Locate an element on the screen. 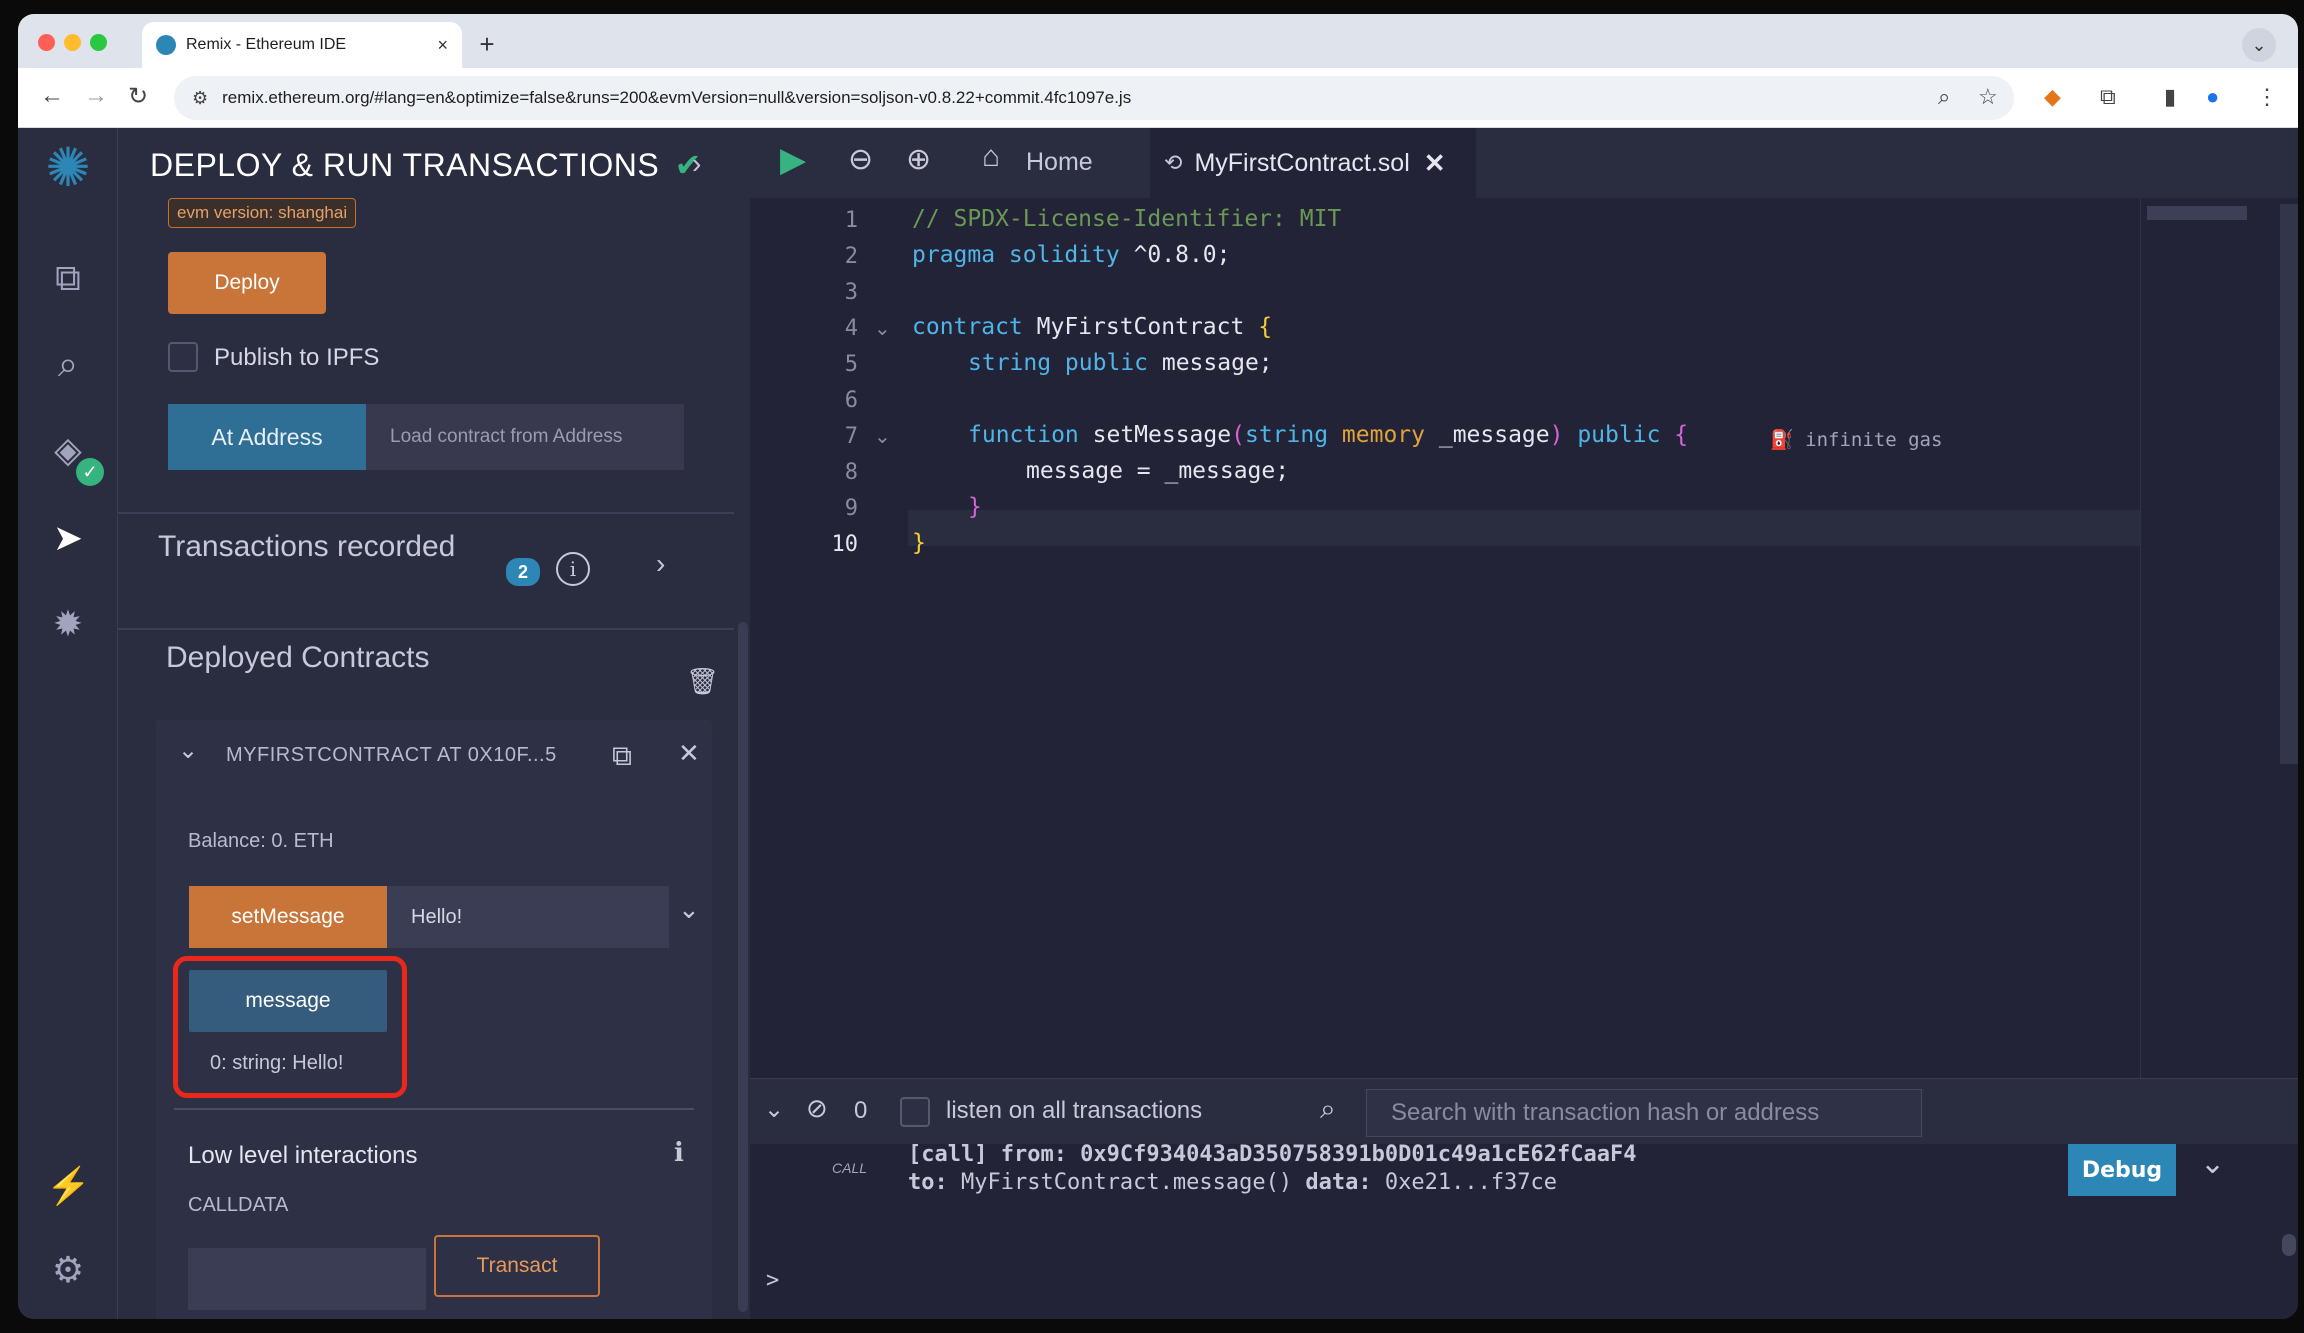 This screenshot has height=1333, width=2304. low-level-info-icon: i is located at coordinates (679, 1153).